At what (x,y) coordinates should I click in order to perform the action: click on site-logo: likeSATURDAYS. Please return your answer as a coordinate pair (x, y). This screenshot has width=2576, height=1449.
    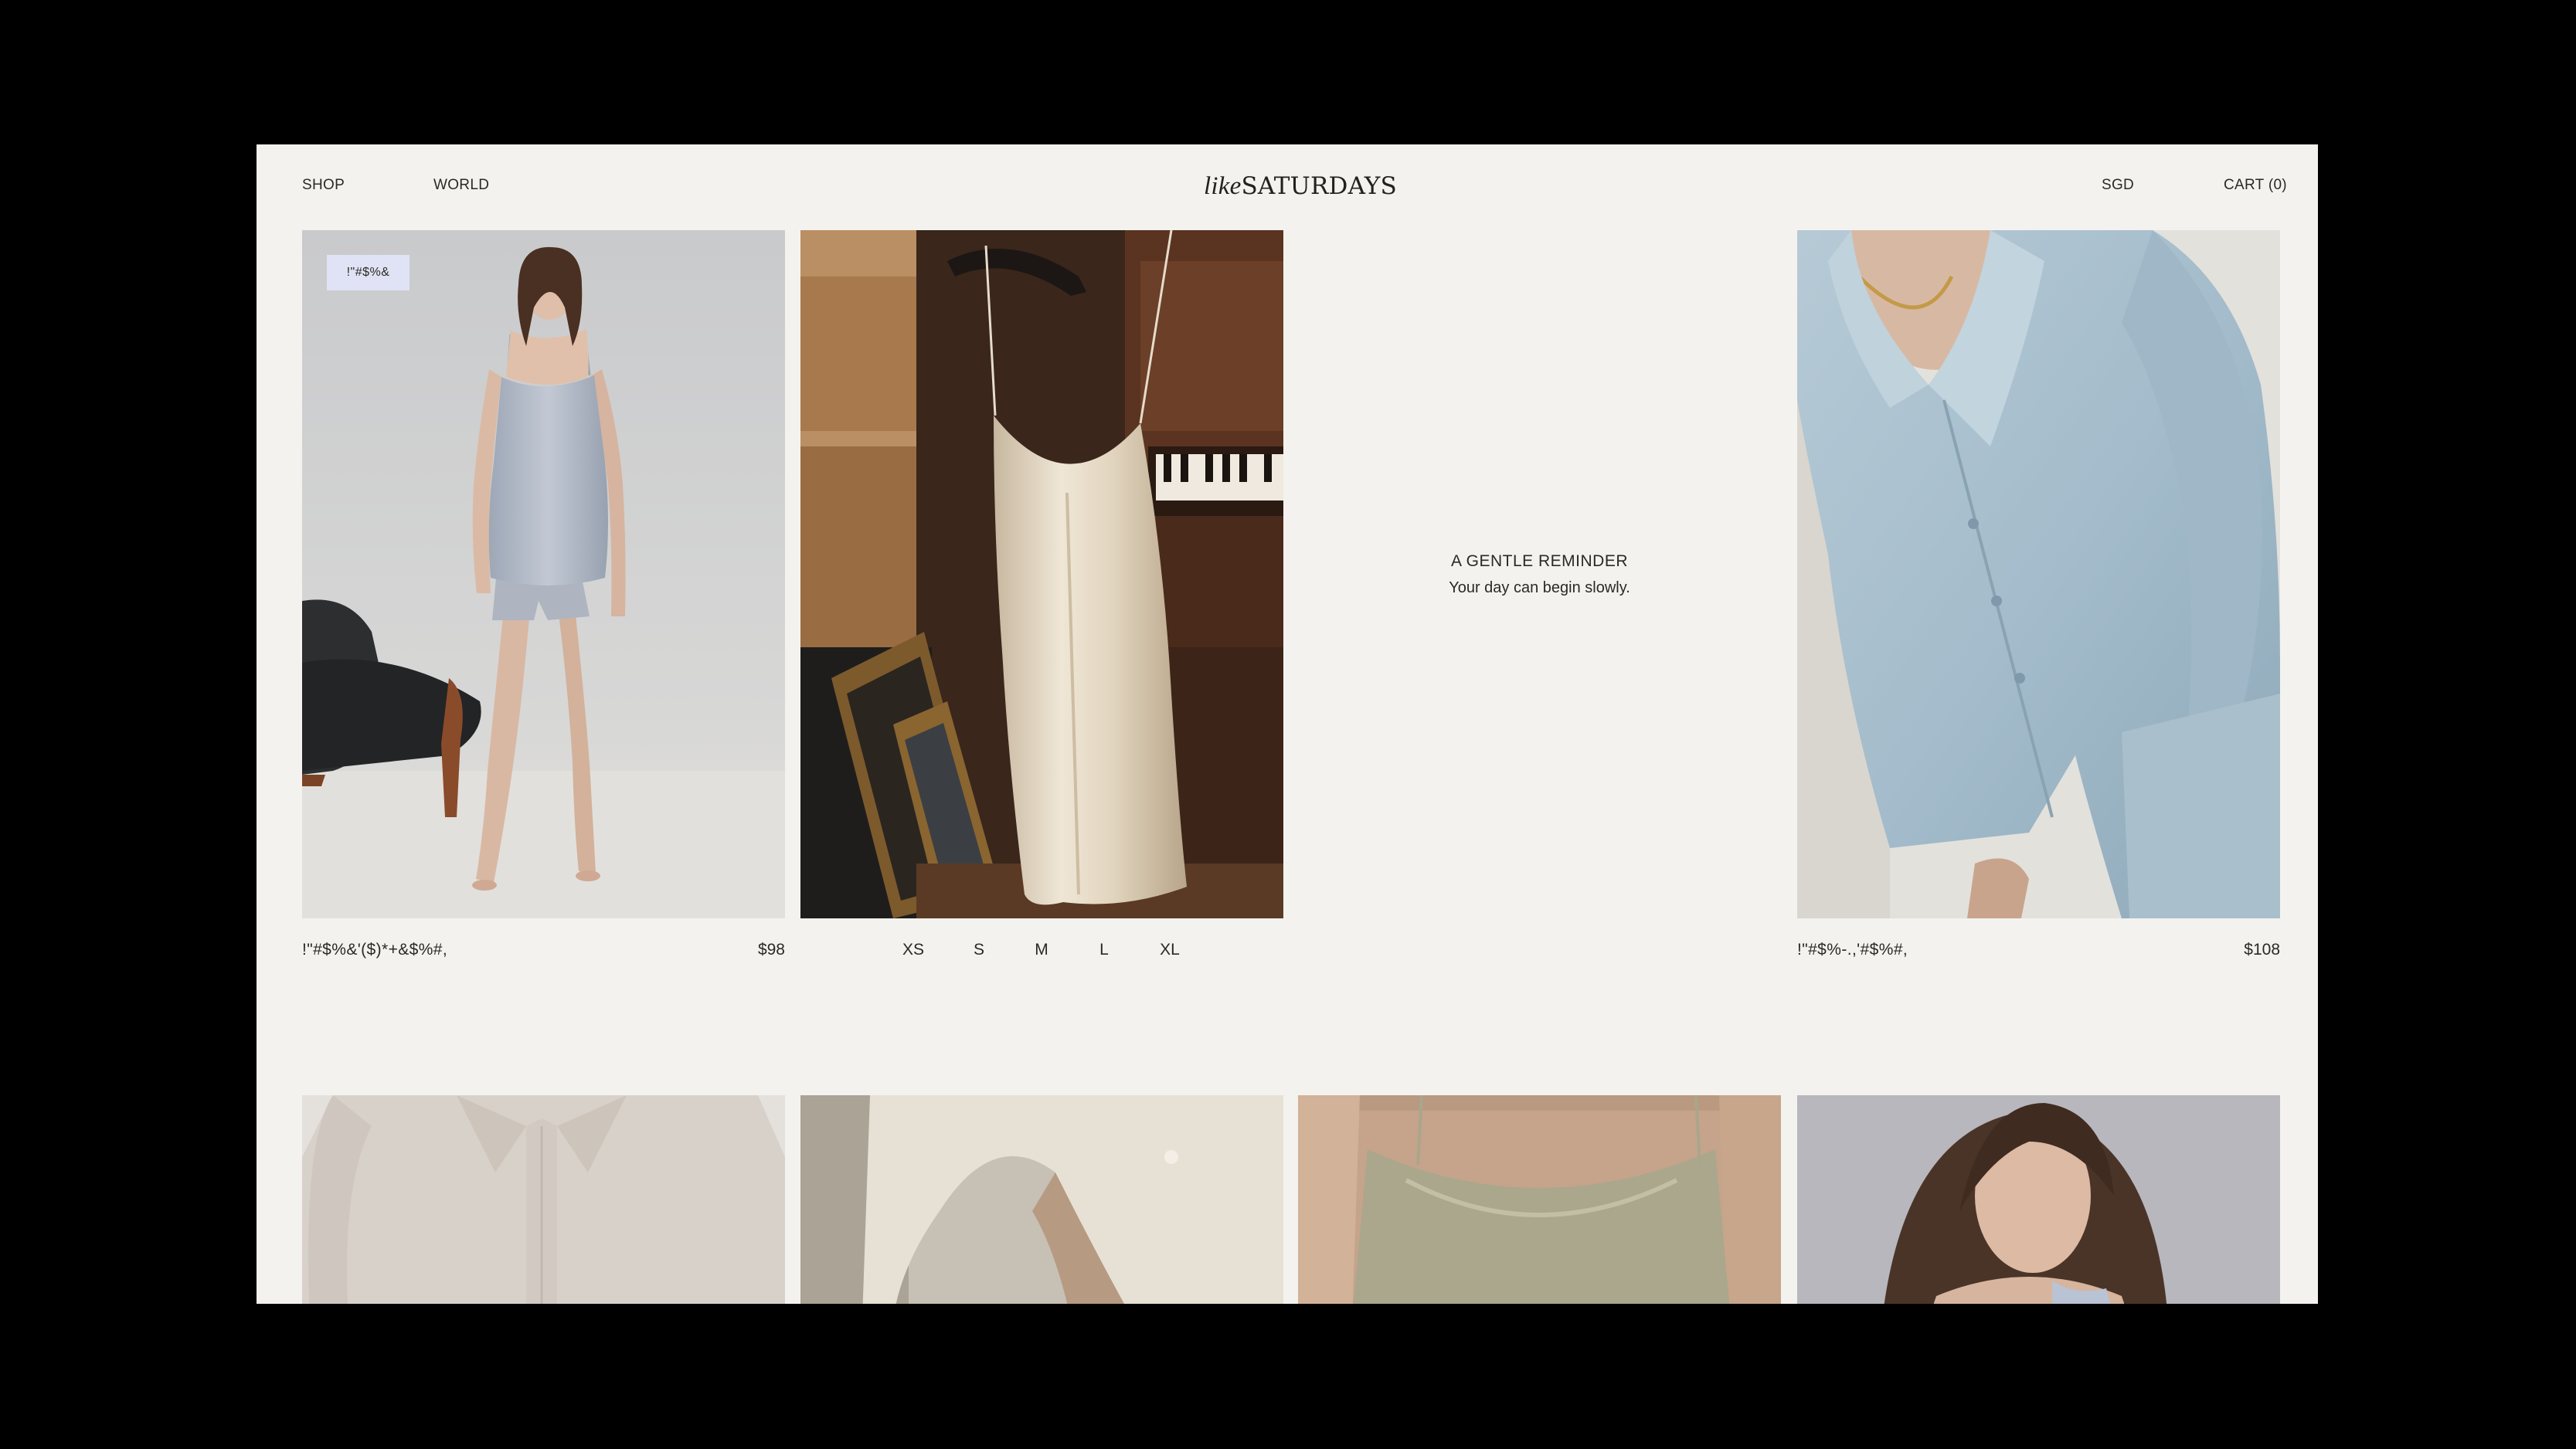
    Looking at the image, I should click on (1300, 186).